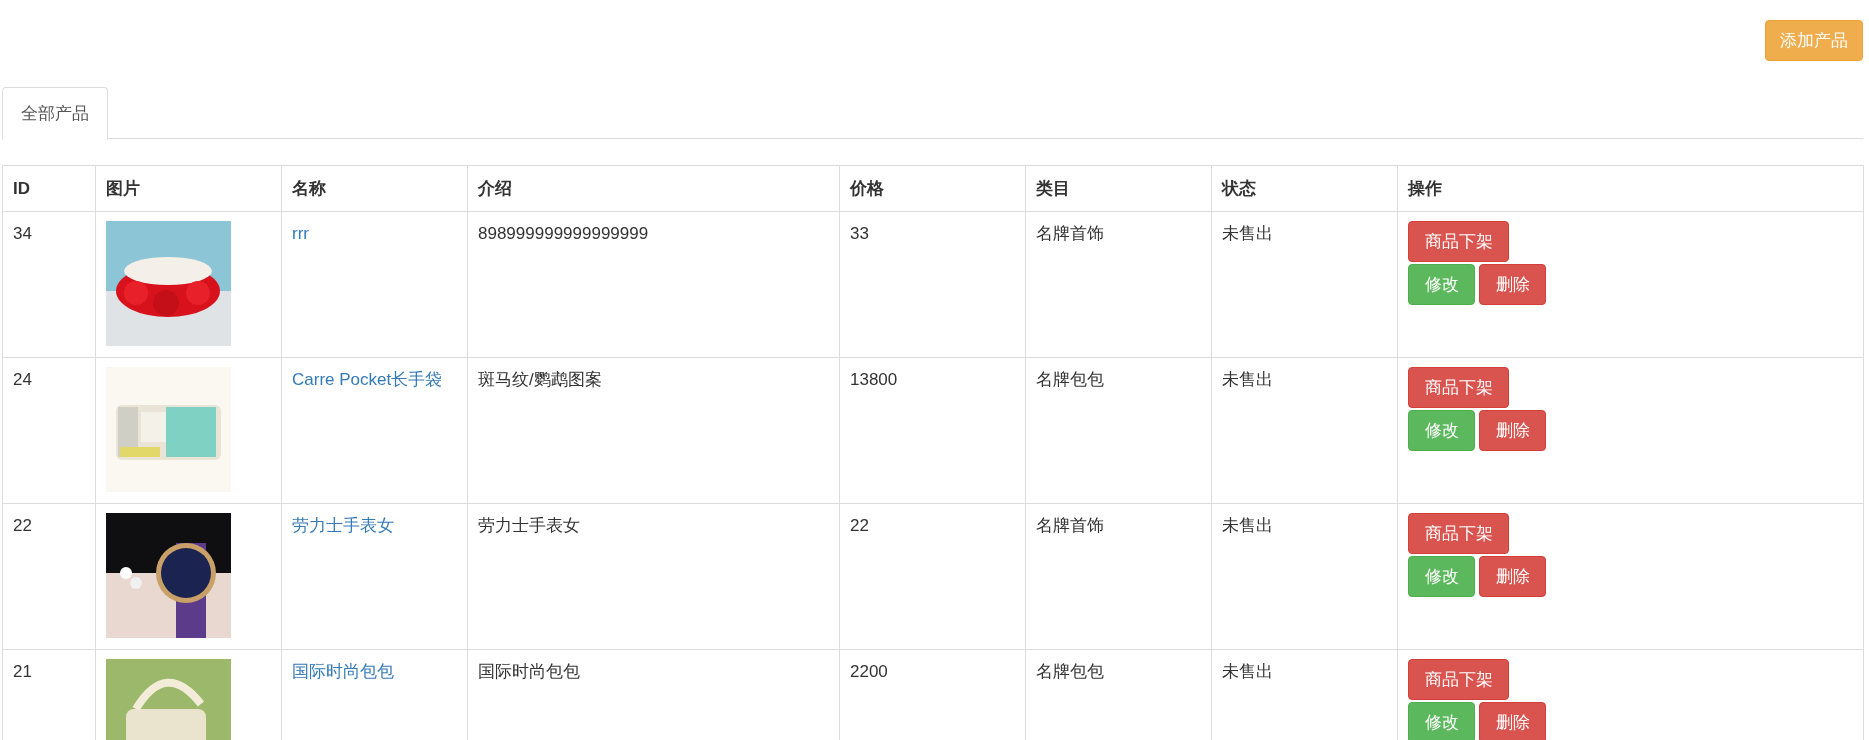  What do you see at coordinates (529, 525) in the screenshot?
I see `description-text: 劳力士手表女` at bounding box center [529, 525].